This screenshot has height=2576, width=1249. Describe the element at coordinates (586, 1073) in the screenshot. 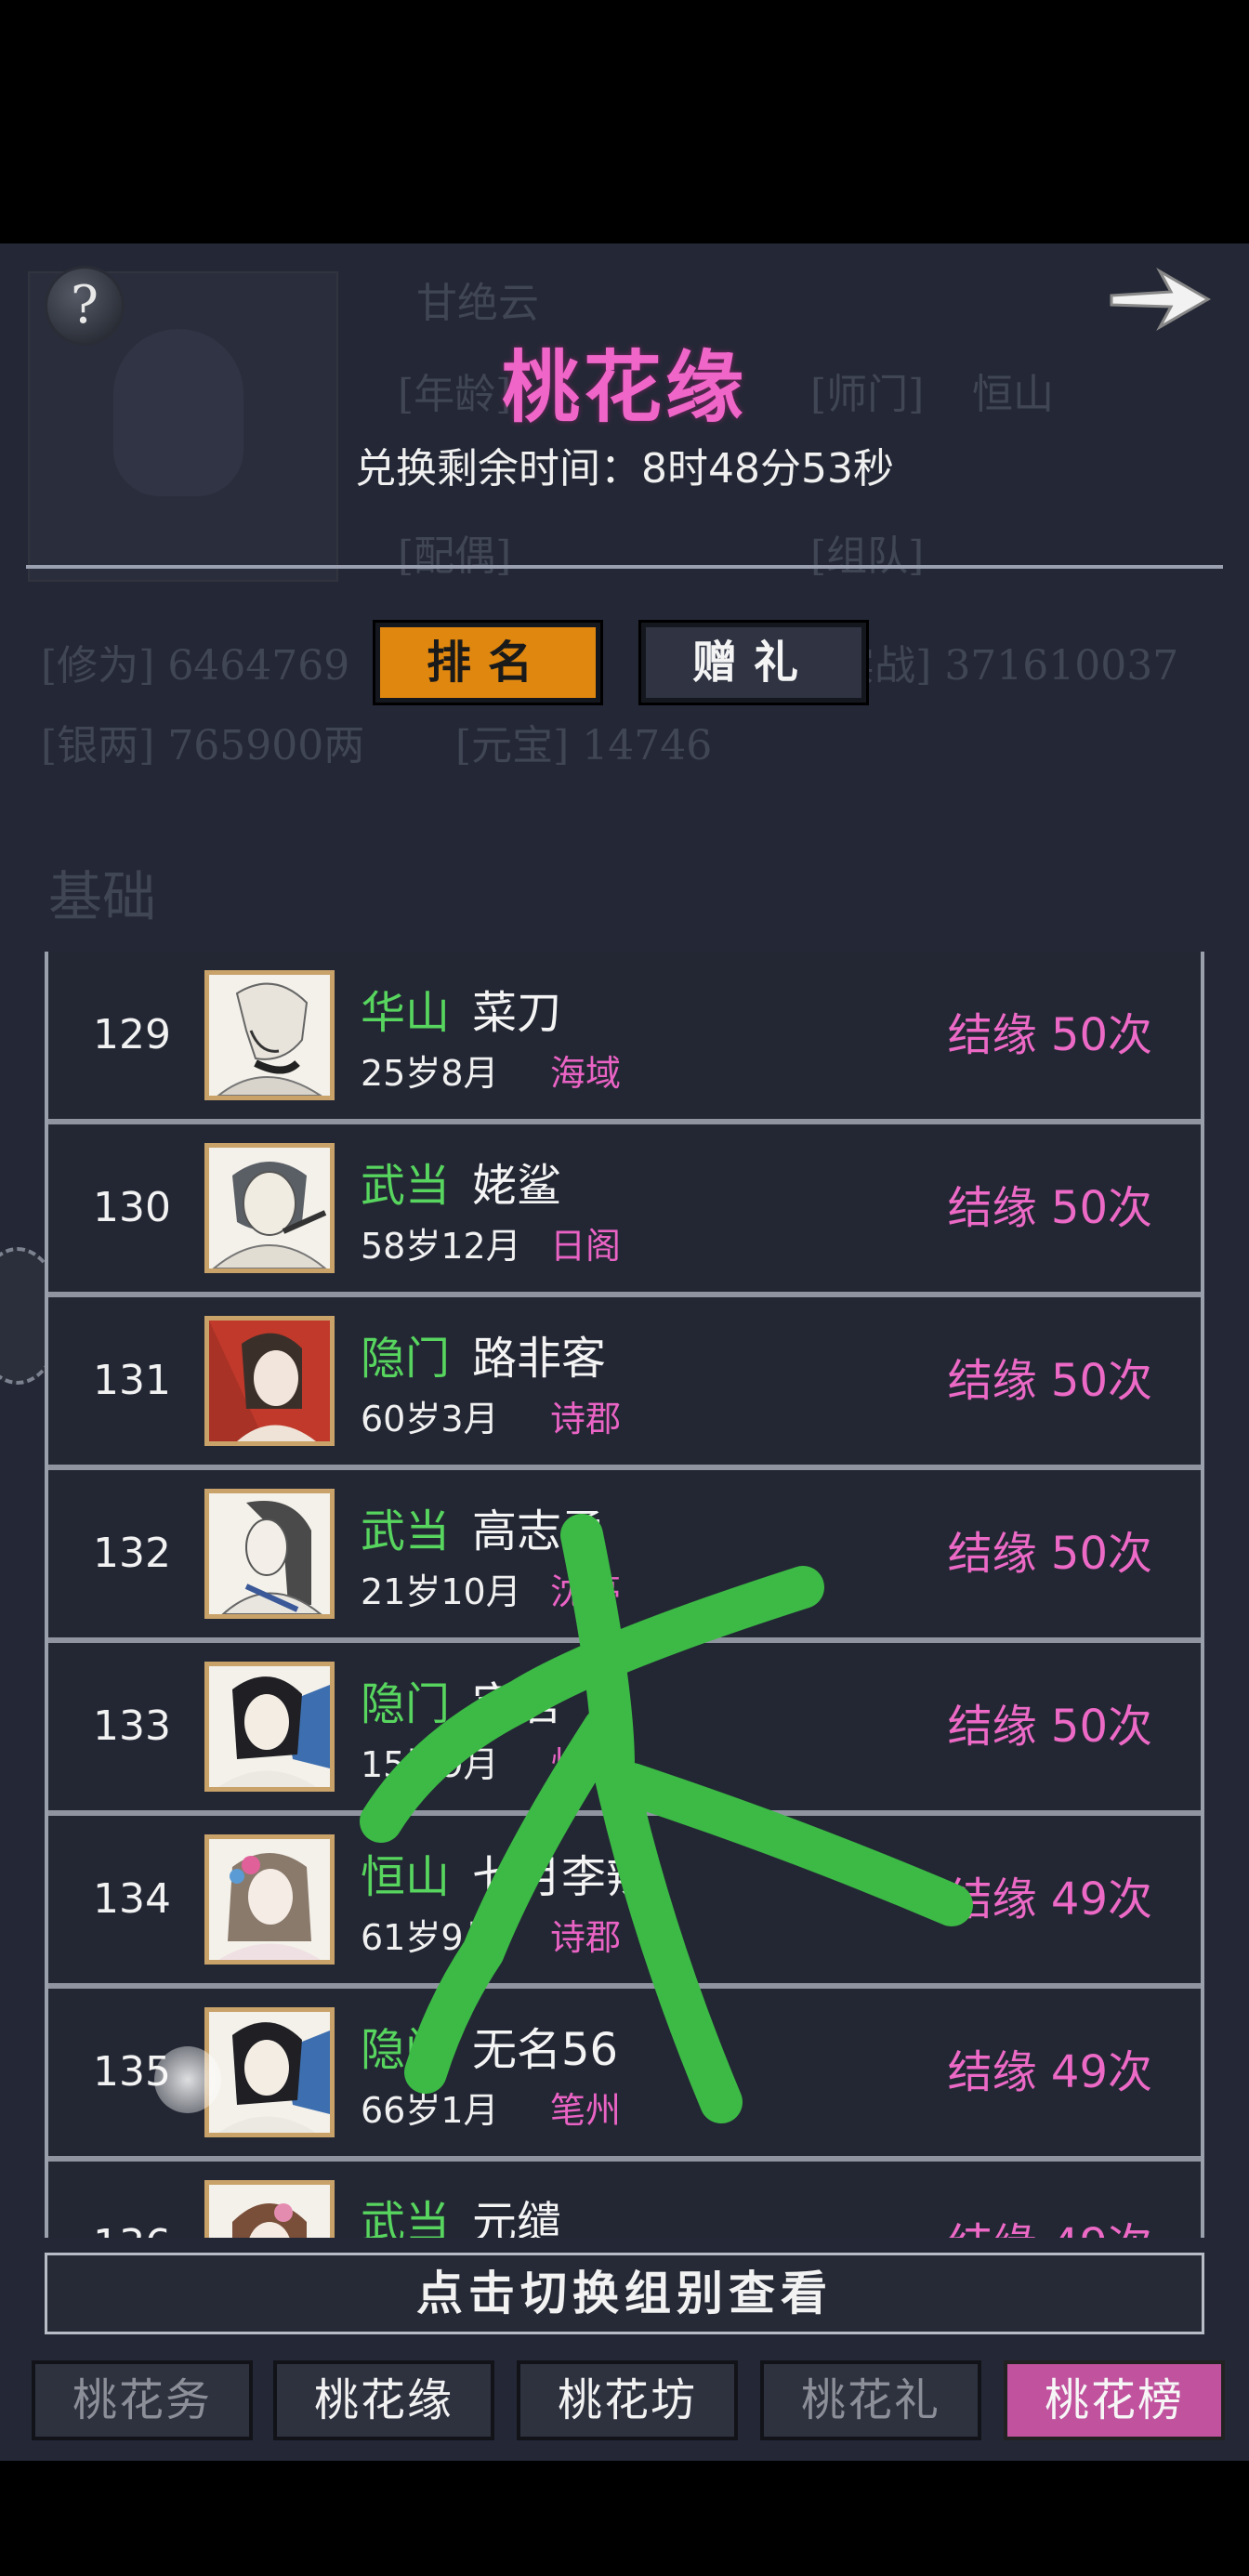

I see `player-location: 海域` at that location.